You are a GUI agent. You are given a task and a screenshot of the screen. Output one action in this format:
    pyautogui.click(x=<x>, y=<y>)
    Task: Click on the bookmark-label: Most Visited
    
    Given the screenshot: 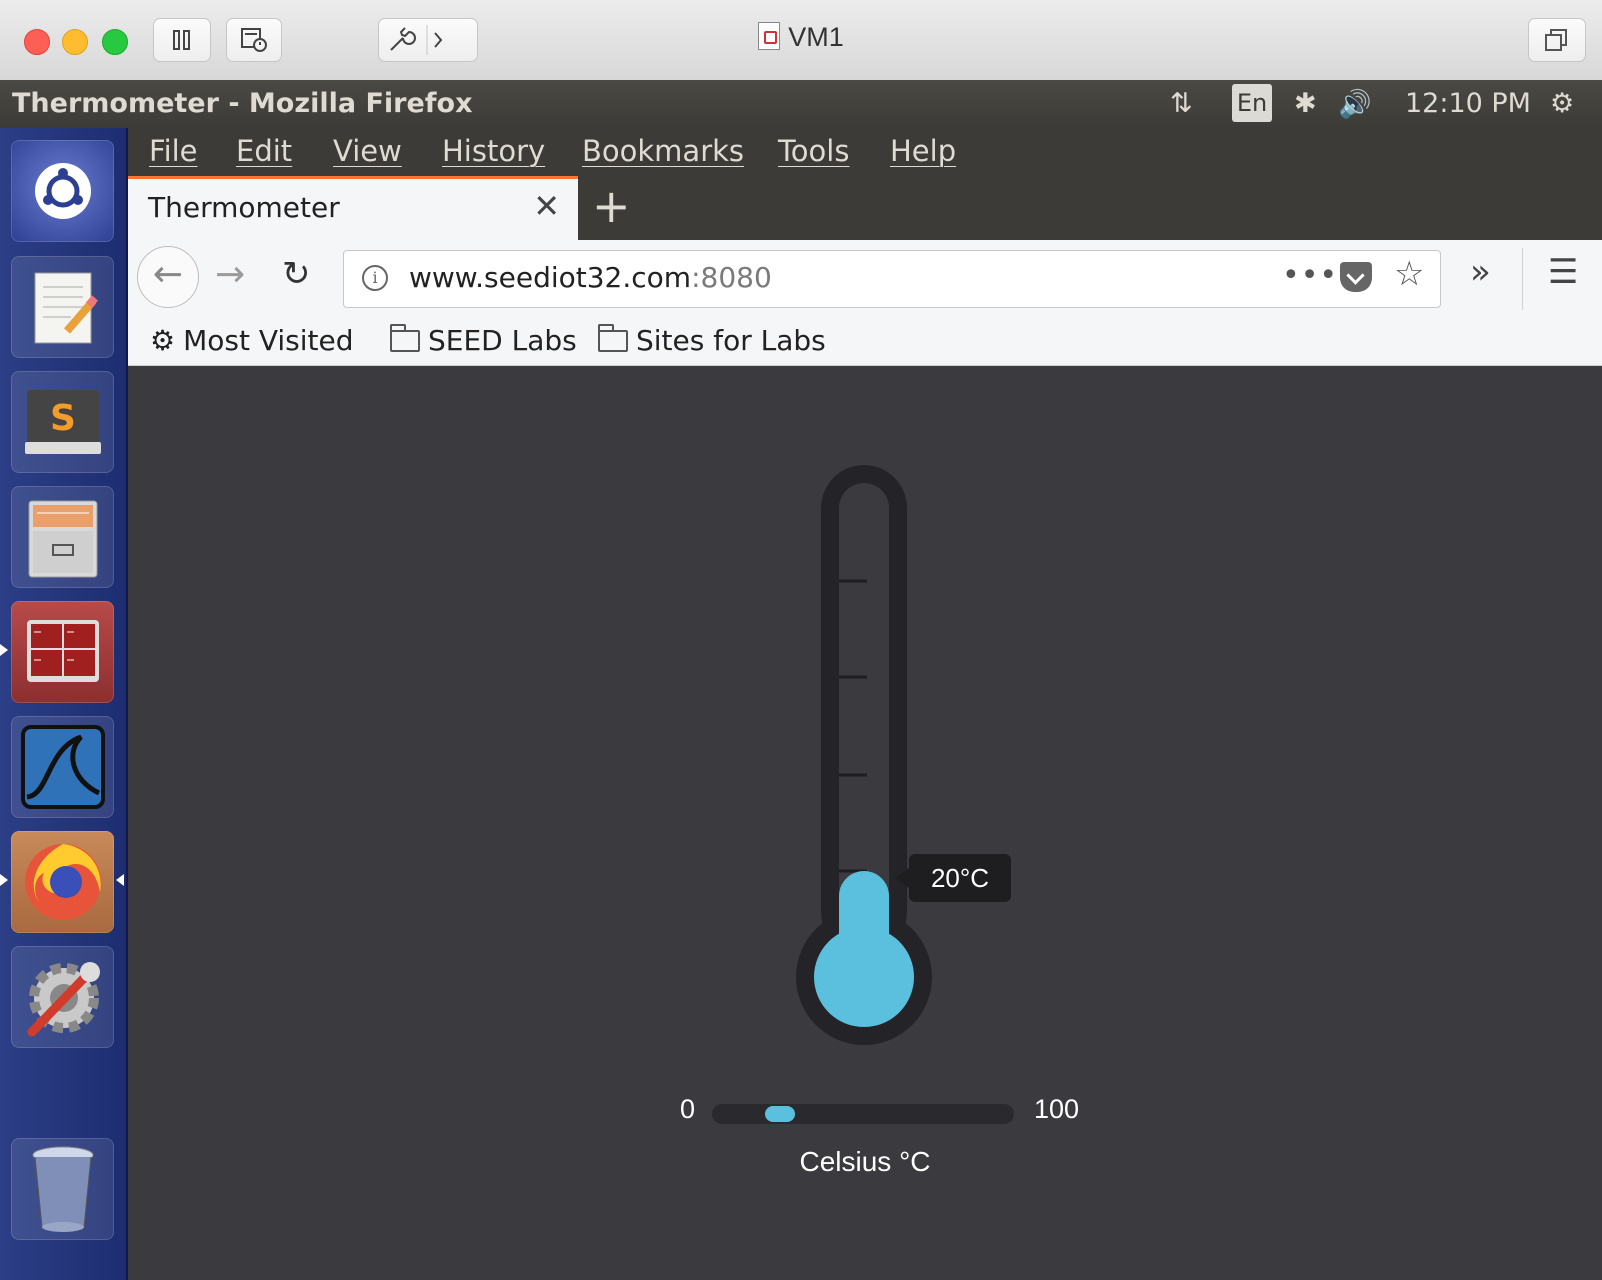 What is the action you would take?
    pyautogui.click(x=268, y=340)
    